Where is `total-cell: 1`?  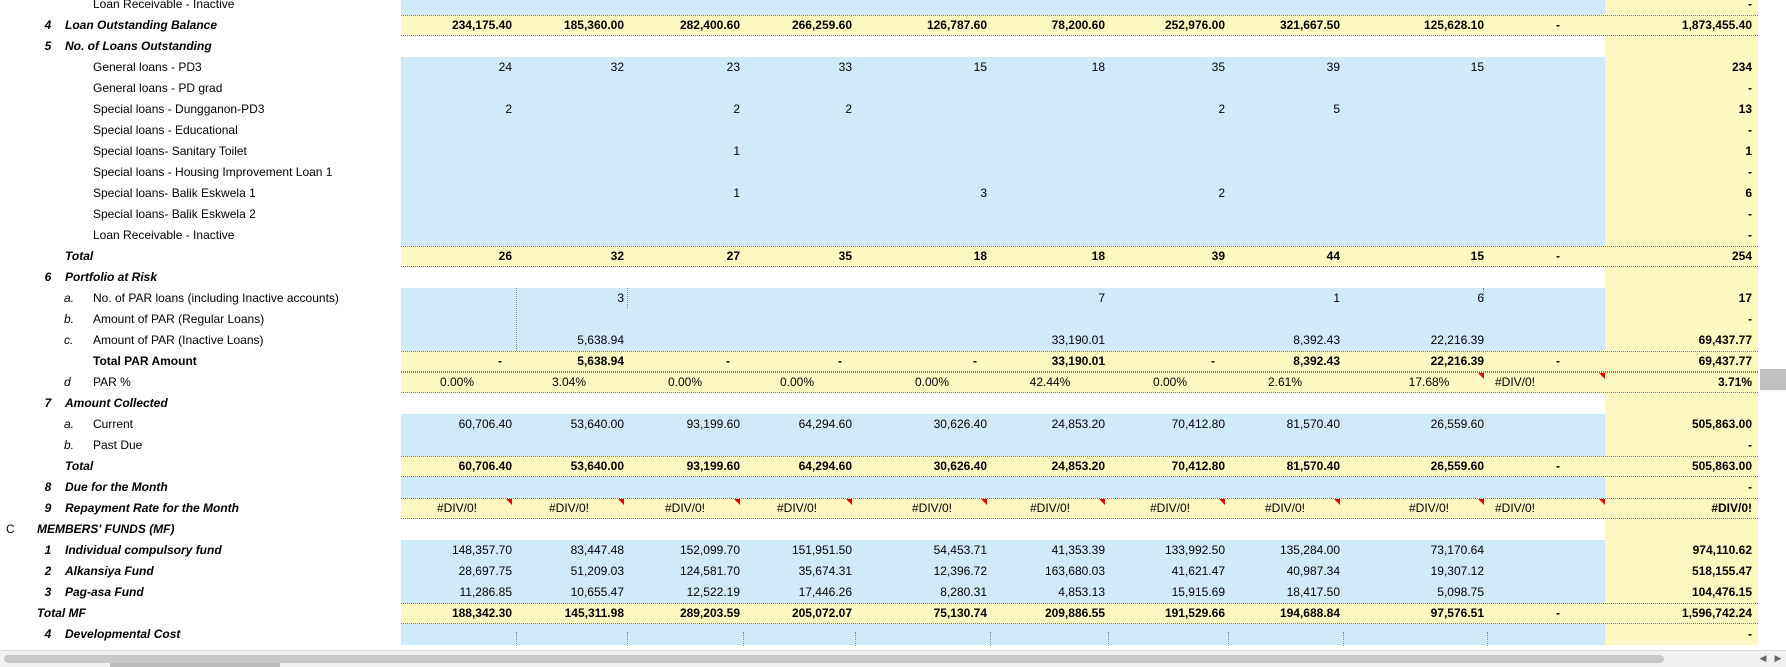
total-cell: 1 is located at coordinates (1682, 151).